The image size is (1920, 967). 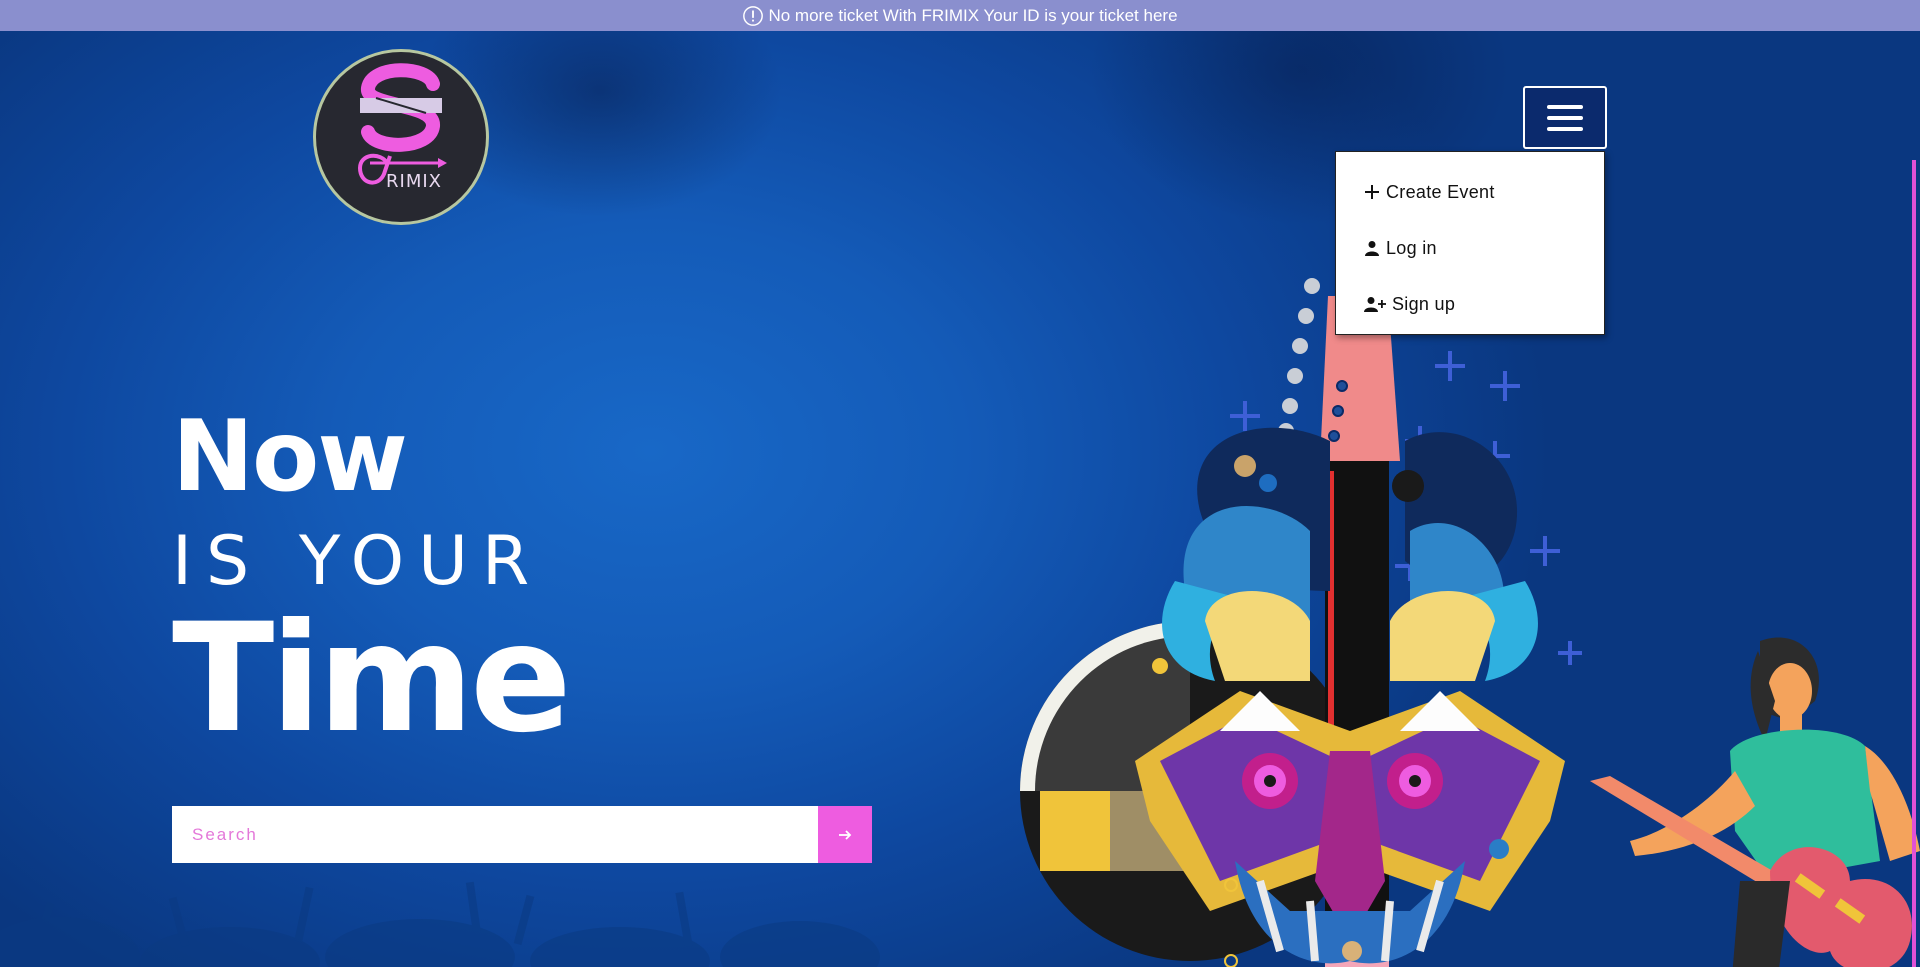 I want to click on crowd-silhouette, so click(x=440, y=924).